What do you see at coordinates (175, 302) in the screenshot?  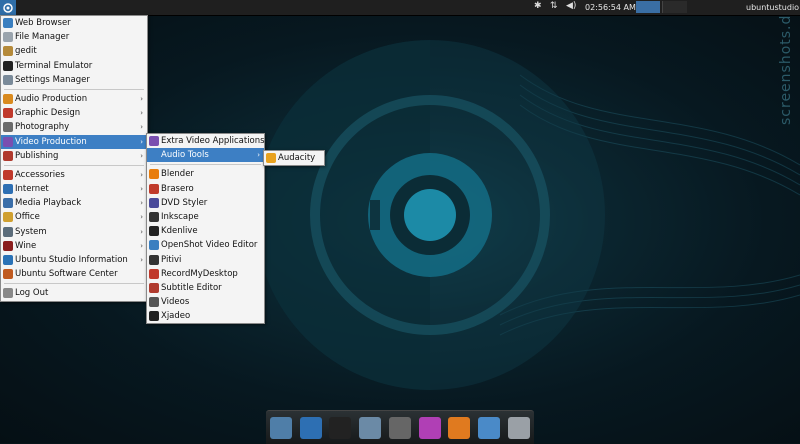 I see `menu-item-label: Videos` at bounding box center [175, 302].